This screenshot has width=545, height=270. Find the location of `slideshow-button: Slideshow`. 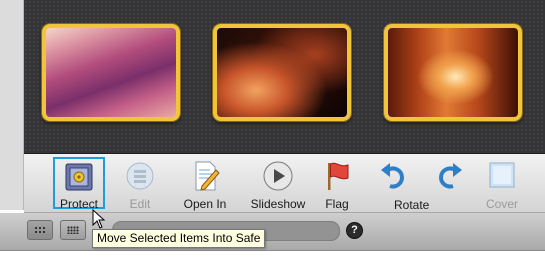

slideshow-button: Slideshow is located at coordinates (278, 184).